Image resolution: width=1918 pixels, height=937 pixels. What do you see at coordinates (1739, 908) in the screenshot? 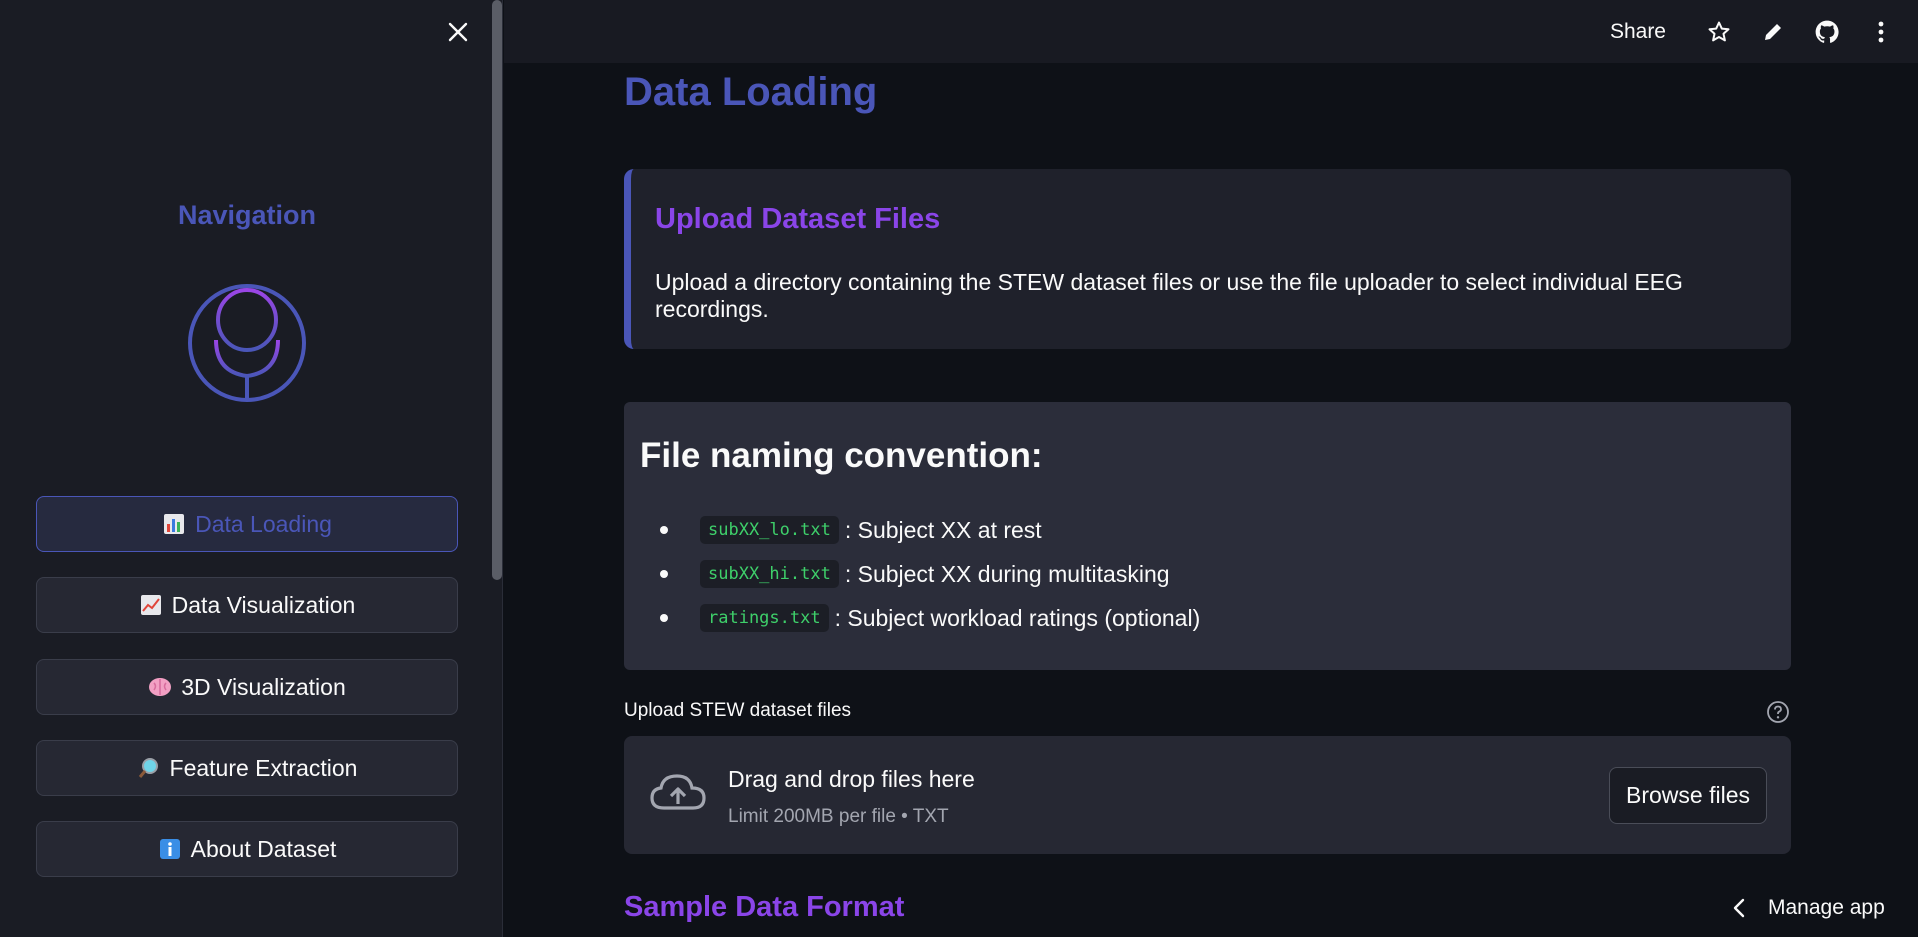
I see `chevron-left-icon` at bounding box center [1739, 908].